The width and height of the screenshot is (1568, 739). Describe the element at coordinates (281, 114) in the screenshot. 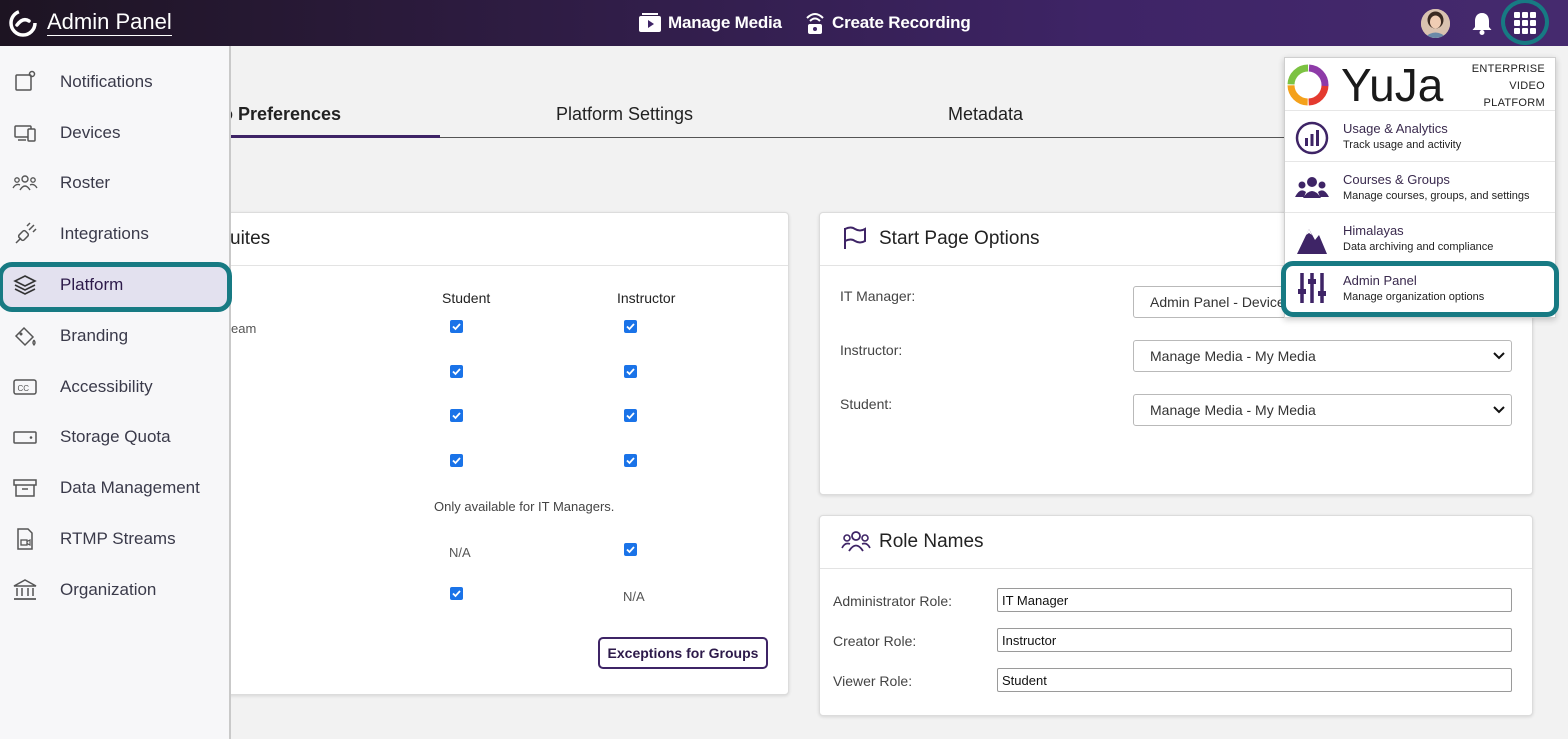

I see `tab-preferences: o Preferences` at that location.